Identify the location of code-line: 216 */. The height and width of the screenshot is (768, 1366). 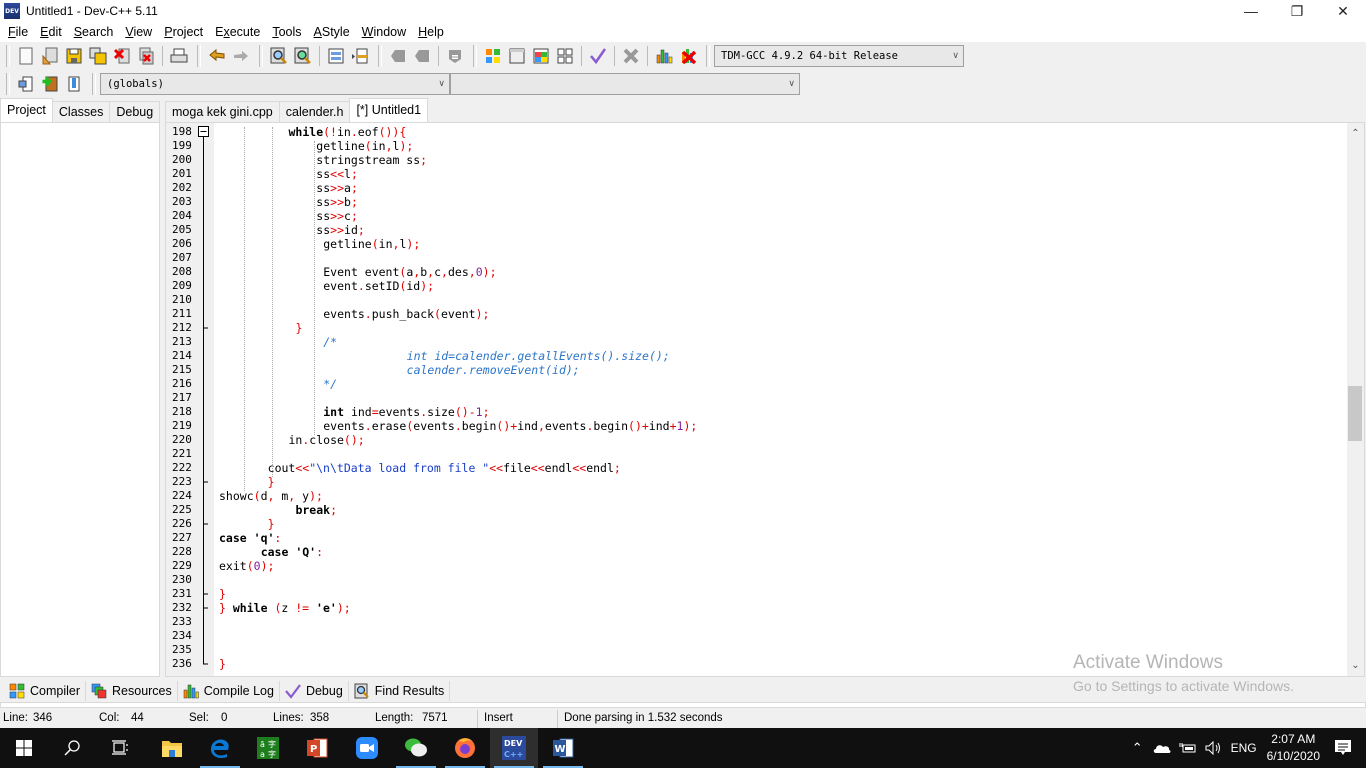
(751, 384).